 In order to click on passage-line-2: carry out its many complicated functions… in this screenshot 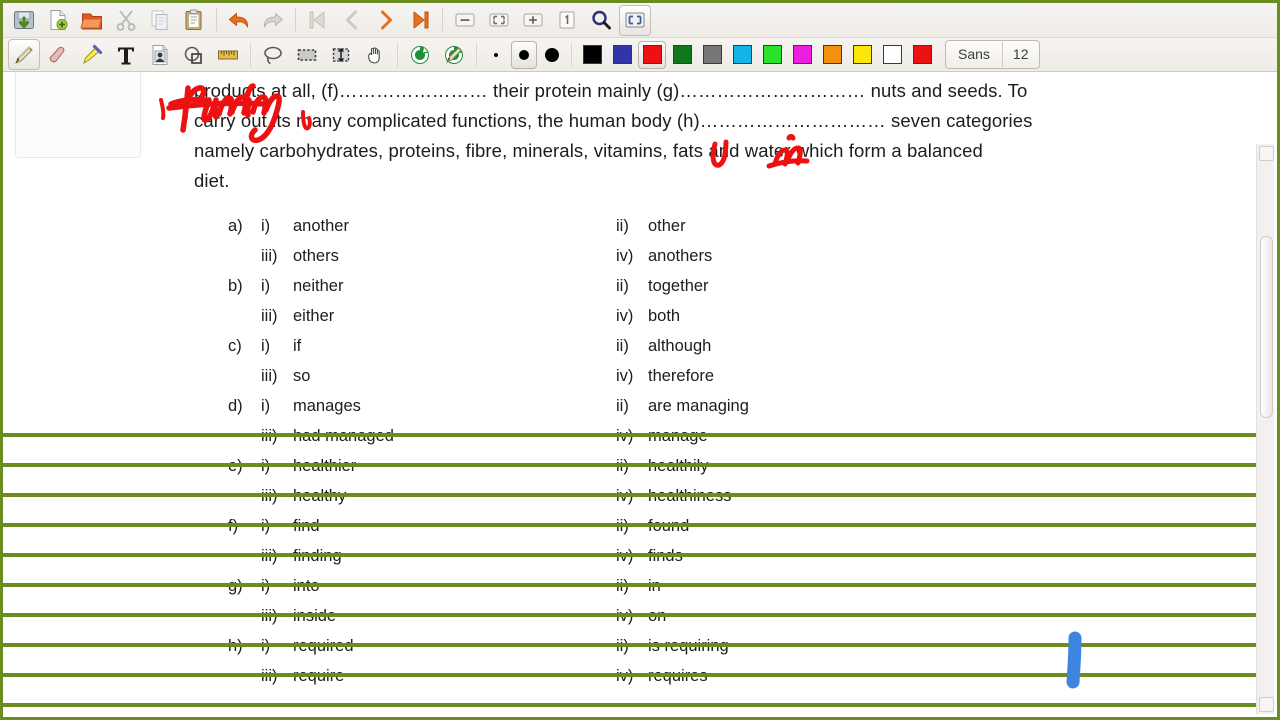, I will do `click(613, 120)`.